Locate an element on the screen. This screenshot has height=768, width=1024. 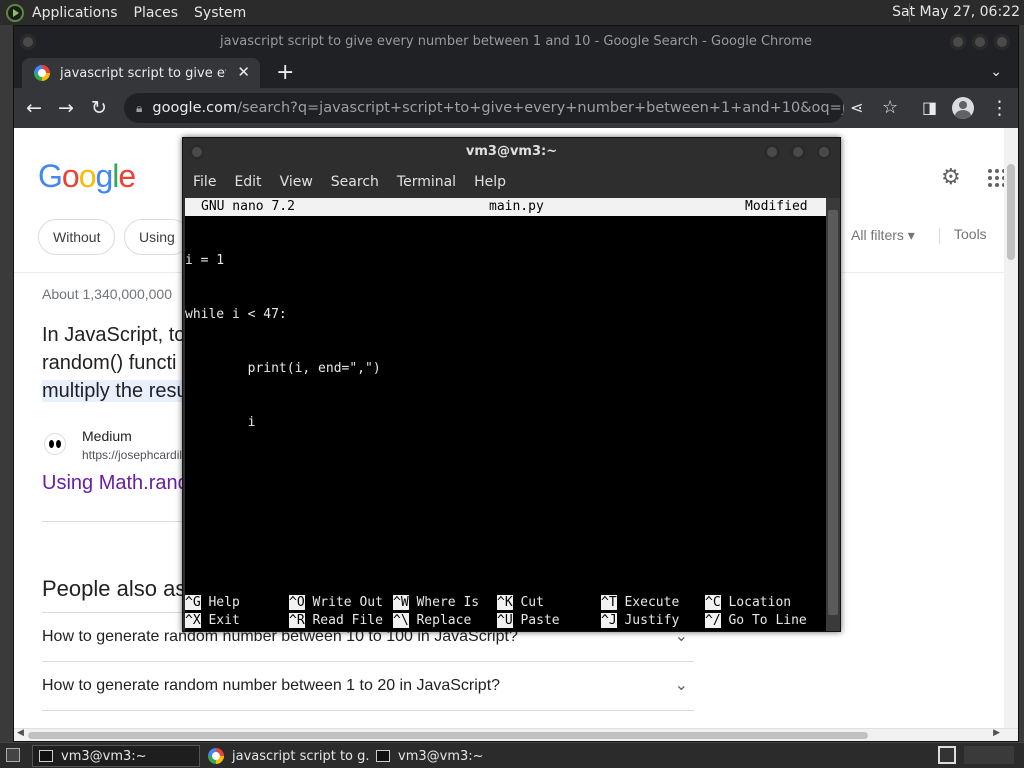
reload-icon: ↻ is located at coordinates (99, 108).